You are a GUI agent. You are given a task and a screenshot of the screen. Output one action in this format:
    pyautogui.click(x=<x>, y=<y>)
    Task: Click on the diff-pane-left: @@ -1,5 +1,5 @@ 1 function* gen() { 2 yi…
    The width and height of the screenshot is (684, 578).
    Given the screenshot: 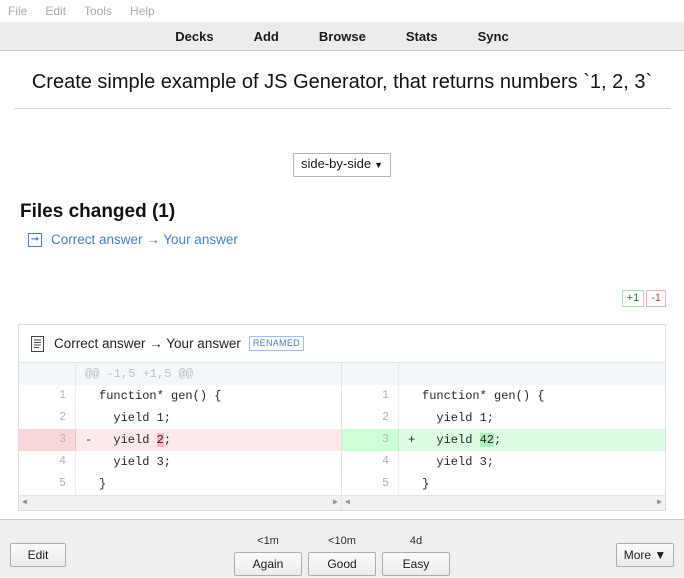 What is the action you would take?
    pyautogui.click(x=180, y=436)
    